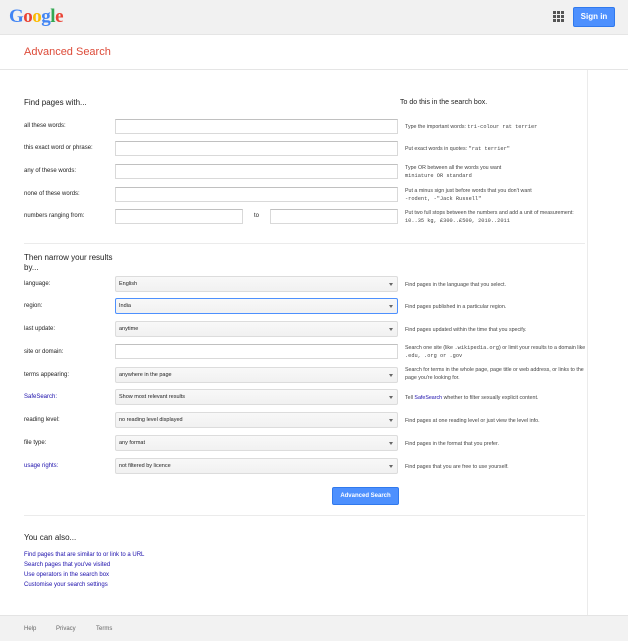  What do you see at coordinates (594, 17) in the screenshot?
I see `sign-in-button: Sign in` at bounding box center [594, 17].